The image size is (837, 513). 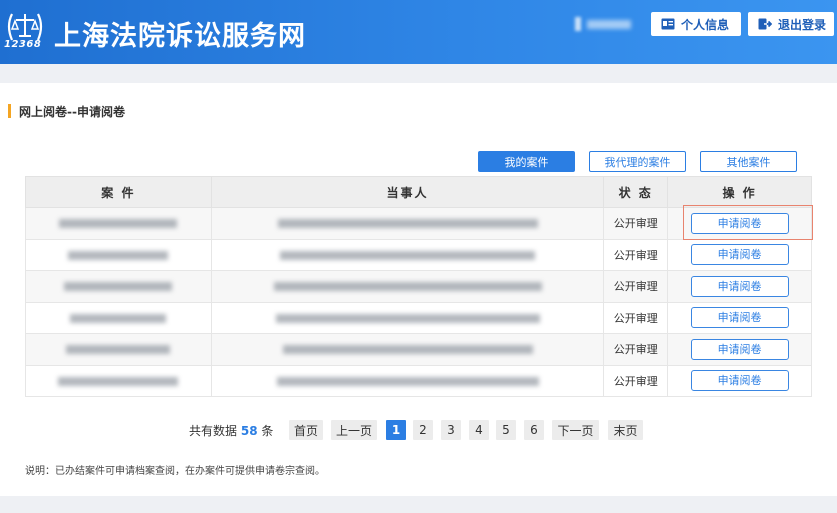 What do you see at coordinates (423, 430) in the screenshot?
I see `page-button-2: 2` at bounding box center [423, 430].